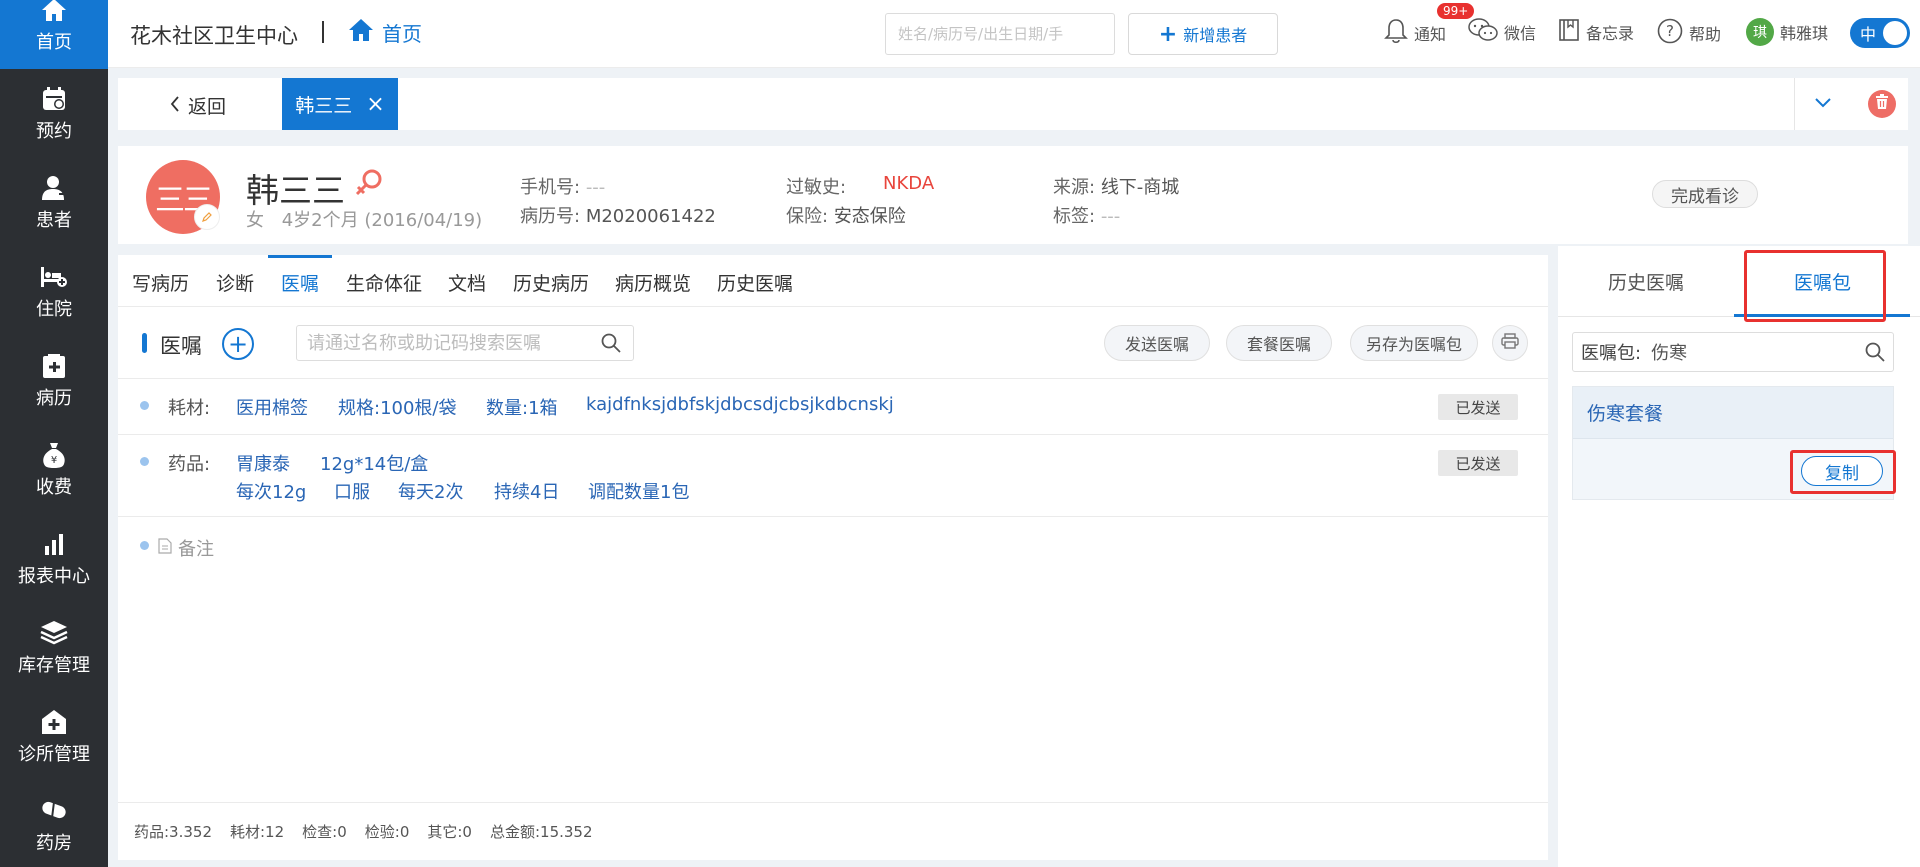 The image size is (1920, 867). What do you see at coordinates (1842, 471) in the screenshot?
I see `copy-button: 复制` at bounding box center [1842, 471].